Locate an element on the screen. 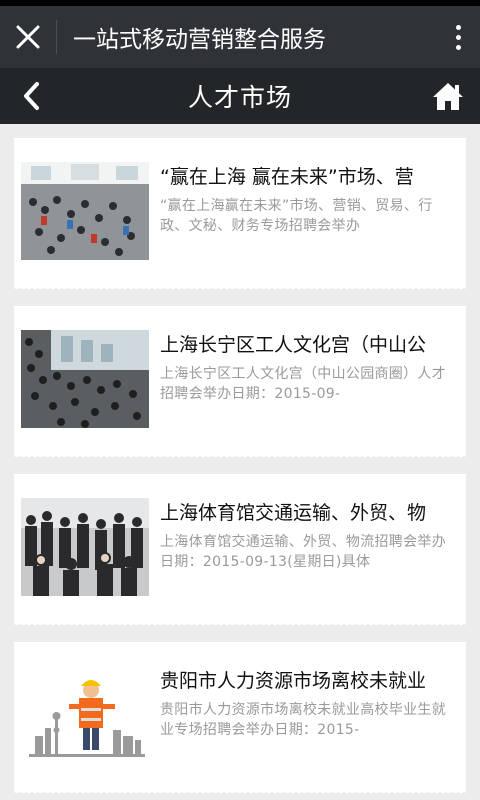 The height and width of the screenshot is (800, 480). app-bar-title: 一站式移动营销整合服务 is located at coordinates (199, 40).